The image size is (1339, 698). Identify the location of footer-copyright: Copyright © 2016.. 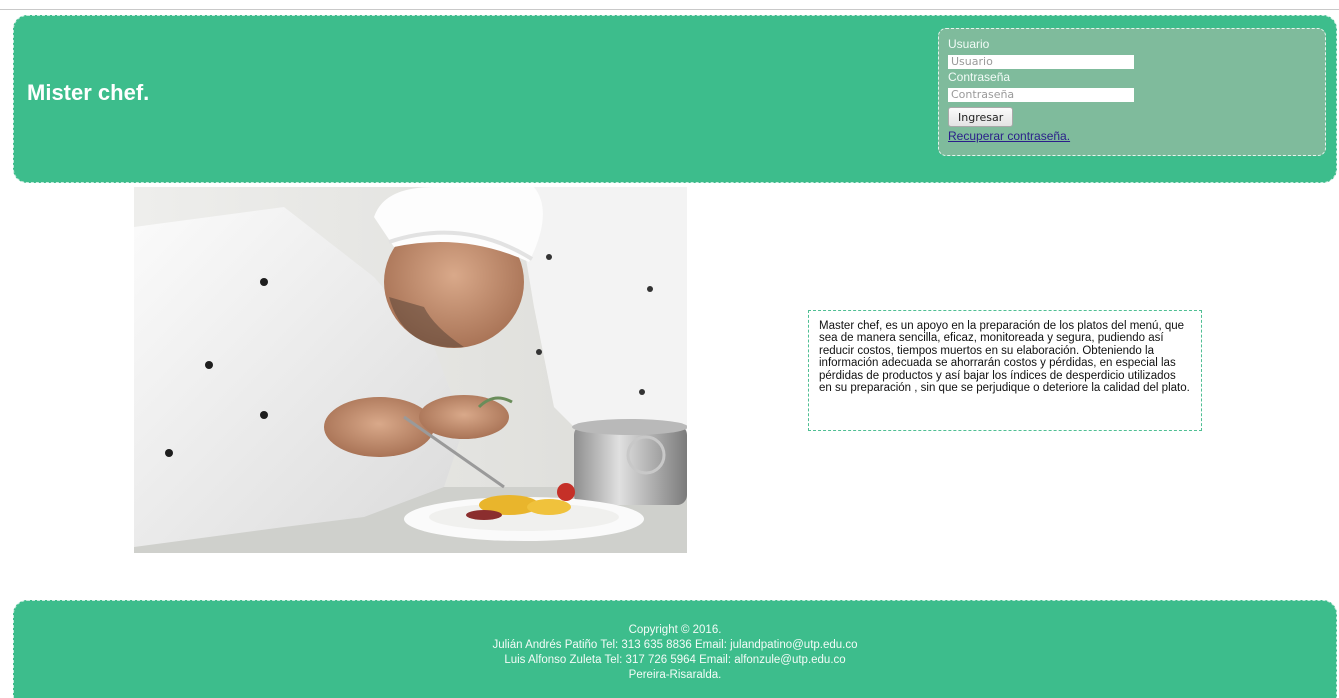
(675, 630).